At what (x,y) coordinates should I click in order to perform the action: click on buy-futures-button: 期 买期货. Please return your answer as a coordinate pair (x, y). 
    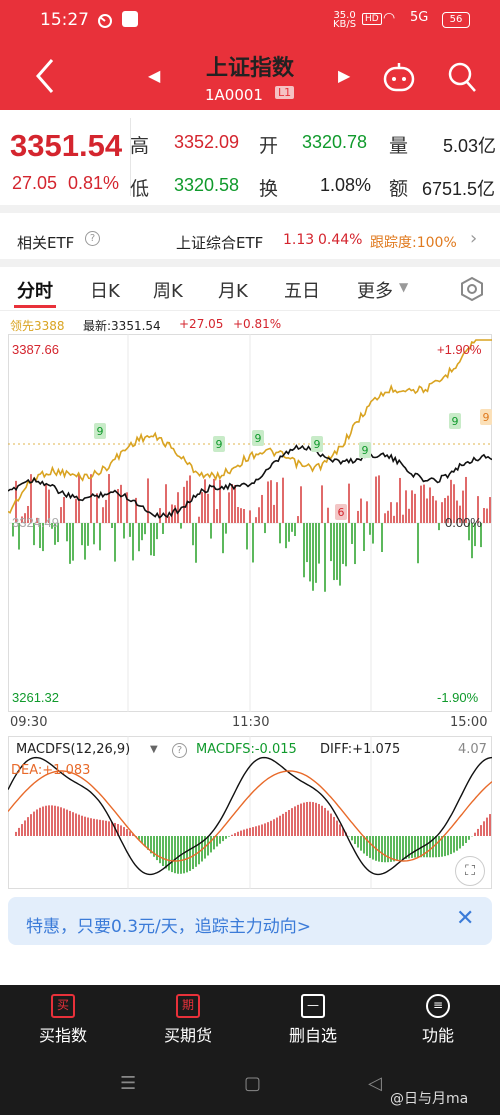
    Looking at the image, I should click on (188, 1020).